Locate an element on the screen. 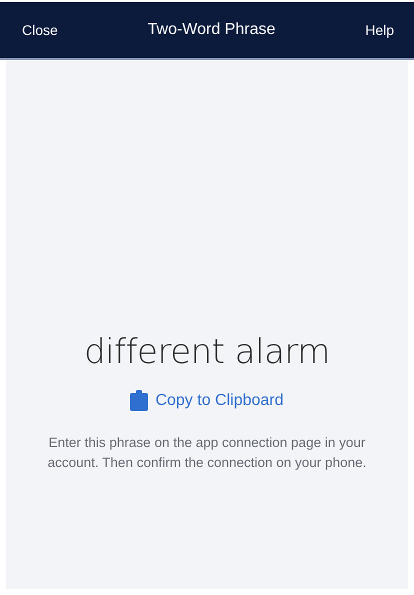 This screenshot has width=414, height=595. screen-title: Two-Word Phrase is located at coordinates (212, 30).